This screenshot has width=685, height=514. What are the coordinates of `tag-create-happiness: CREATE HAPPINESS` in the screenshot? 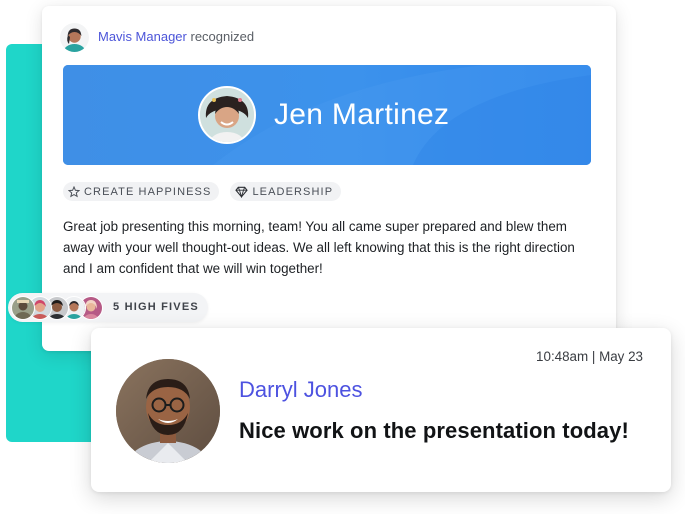 It's located at (141, 191).